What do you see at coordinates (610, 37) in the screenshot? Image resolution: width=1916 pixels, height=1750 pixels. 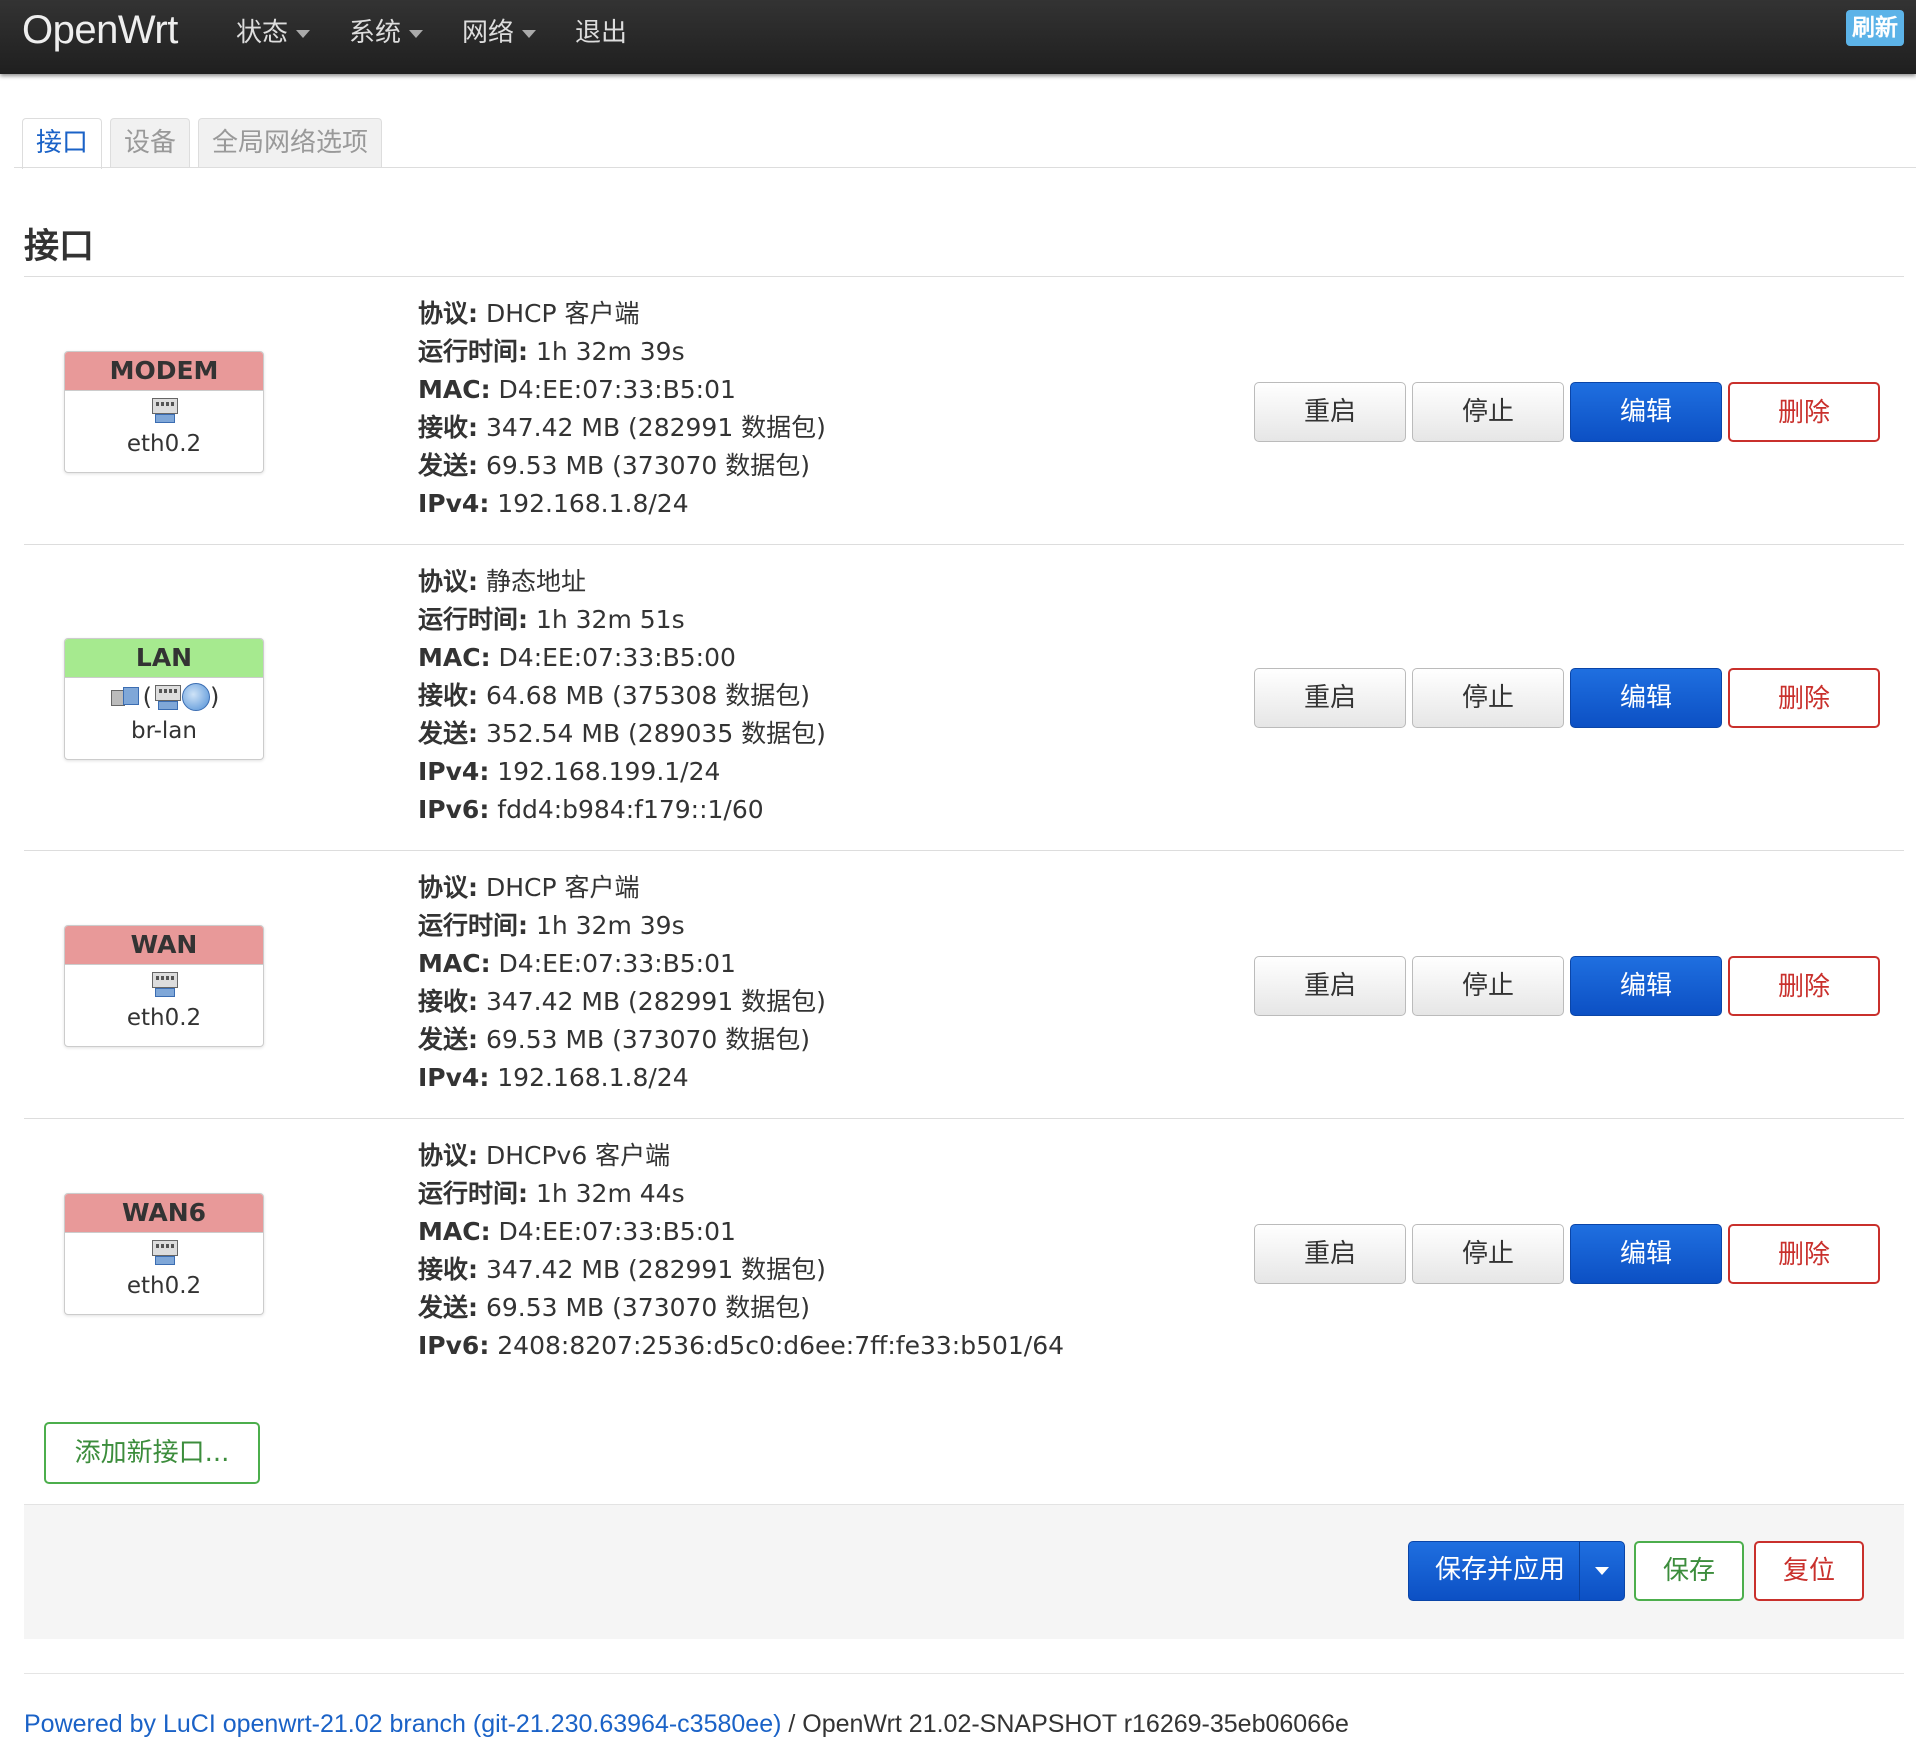 I see `menu-logout: 退出` at bounding box center [610, 37].